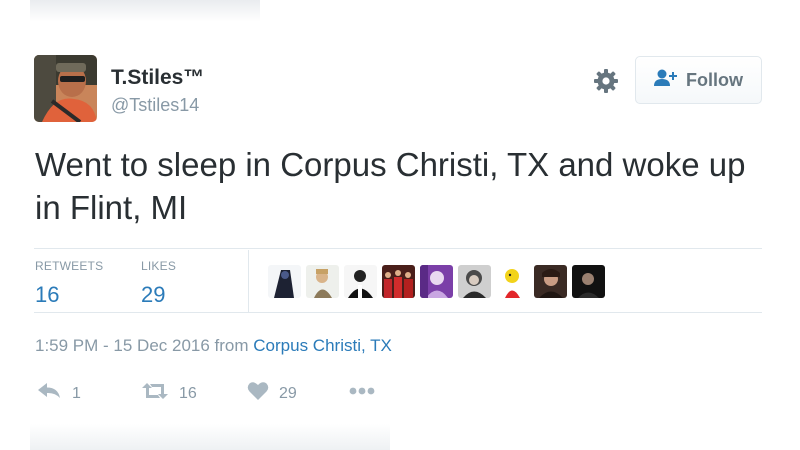  What do you see at coordinates (69, 283) in the screenshot?
I see `retweets-stat: RETWEETS 16` at bounding box center [69, 283].